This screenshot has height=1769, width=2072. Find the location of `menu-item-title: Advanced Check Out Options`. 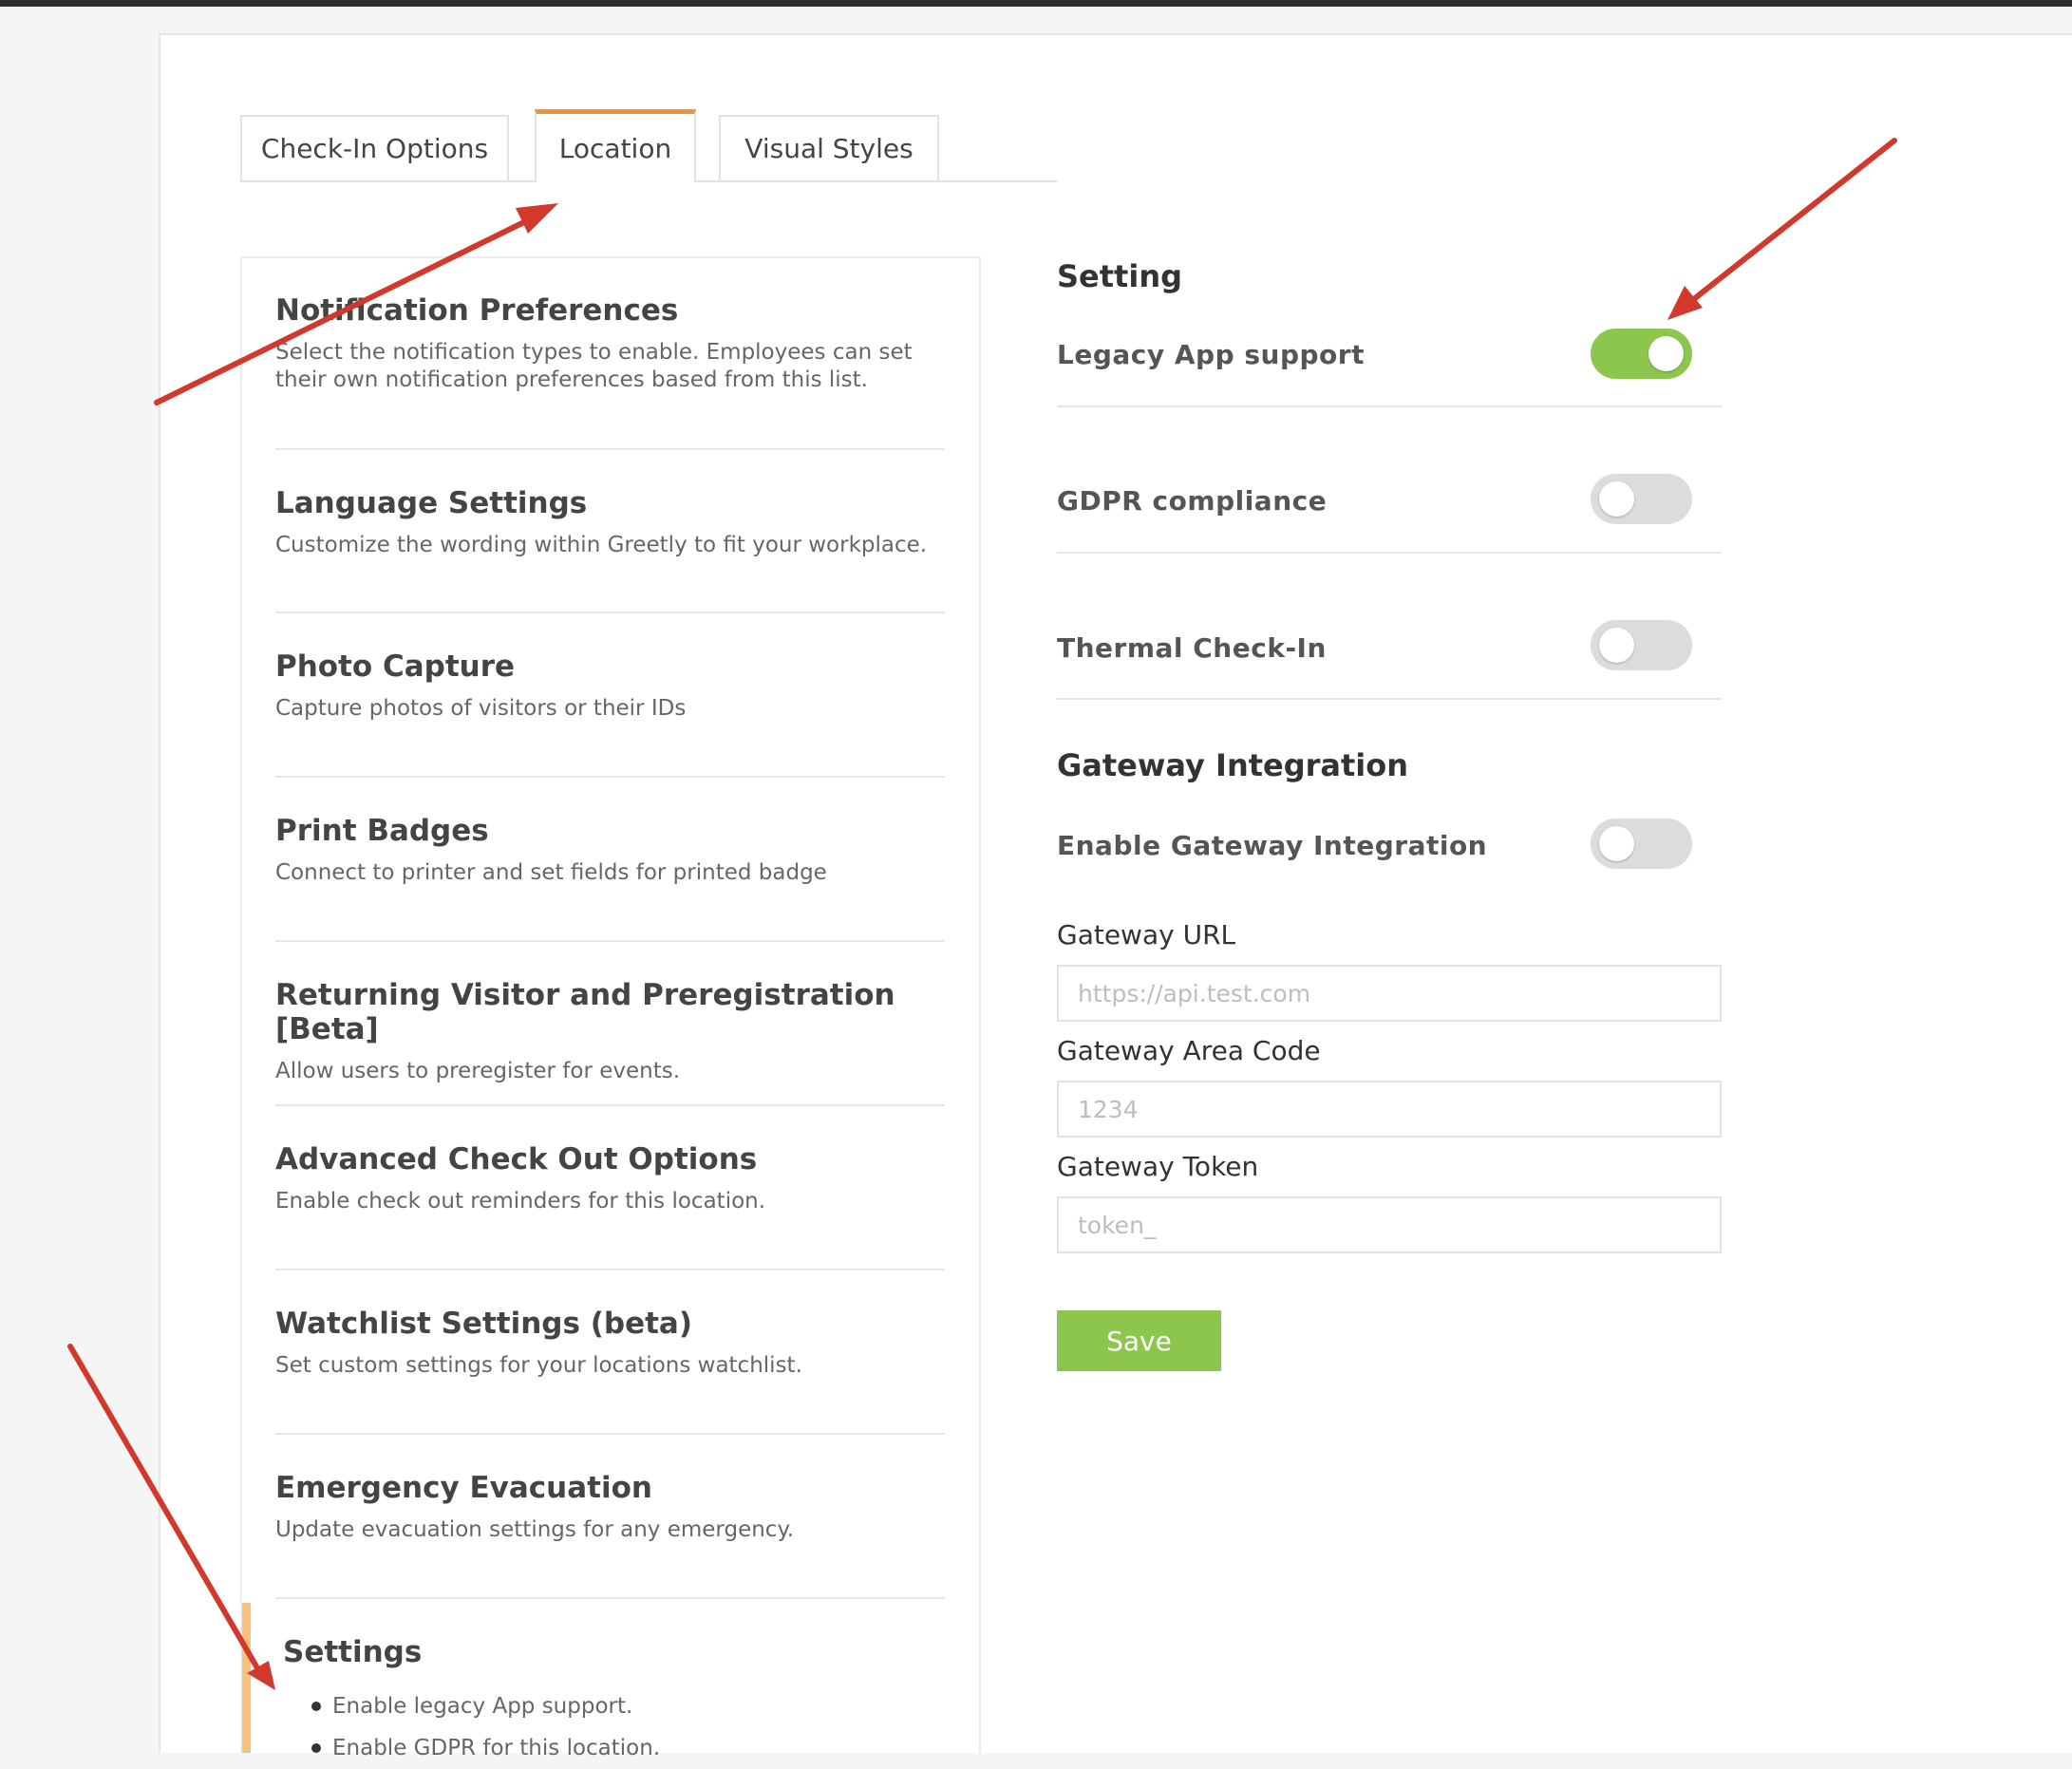

menu-item-title: Advanced Check Out Options is located at coordinates (516, 1159).